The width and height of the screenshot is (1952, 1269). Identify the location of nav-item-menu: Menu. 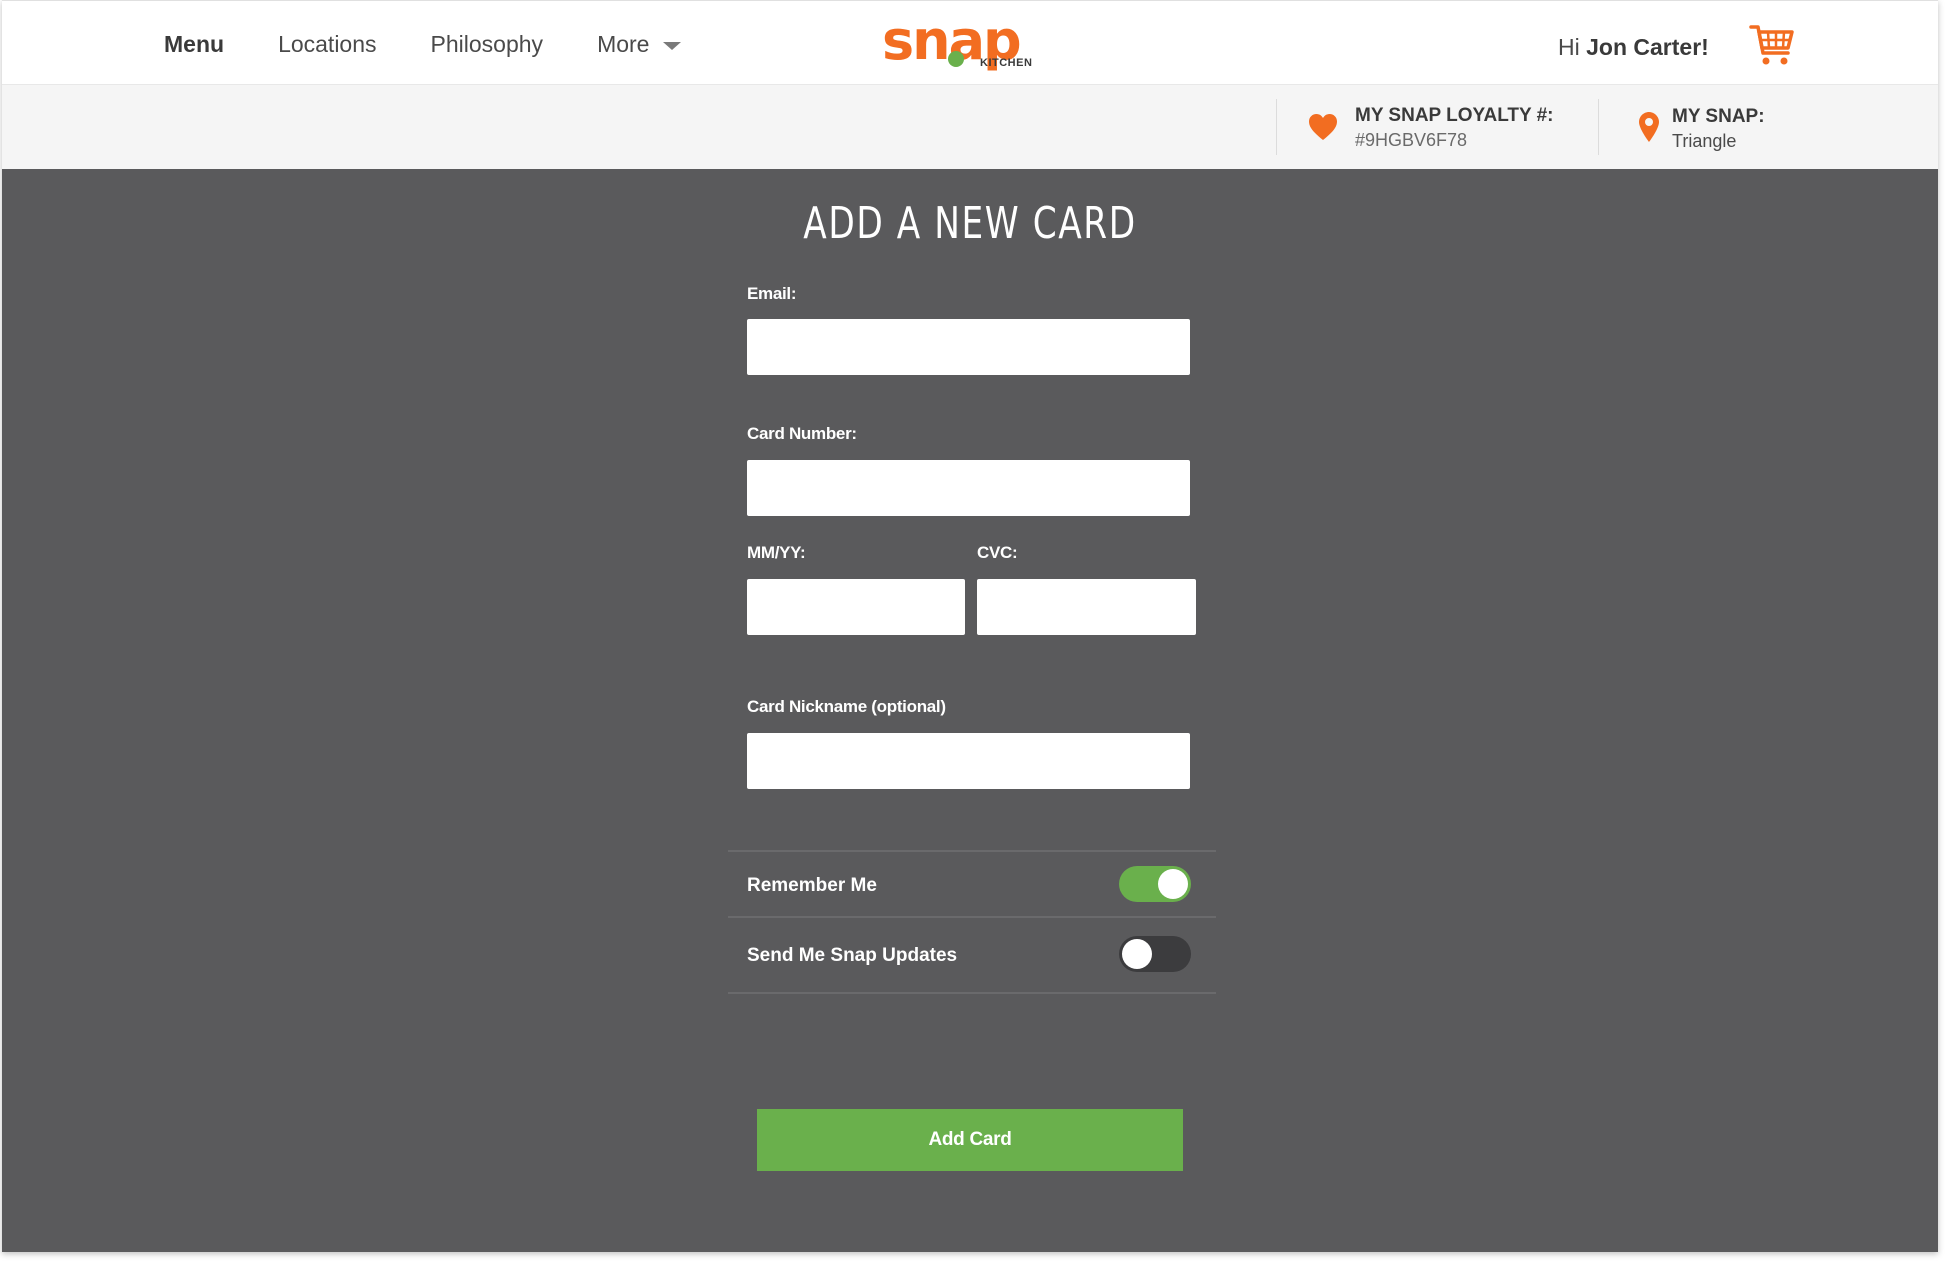
(194, 44).